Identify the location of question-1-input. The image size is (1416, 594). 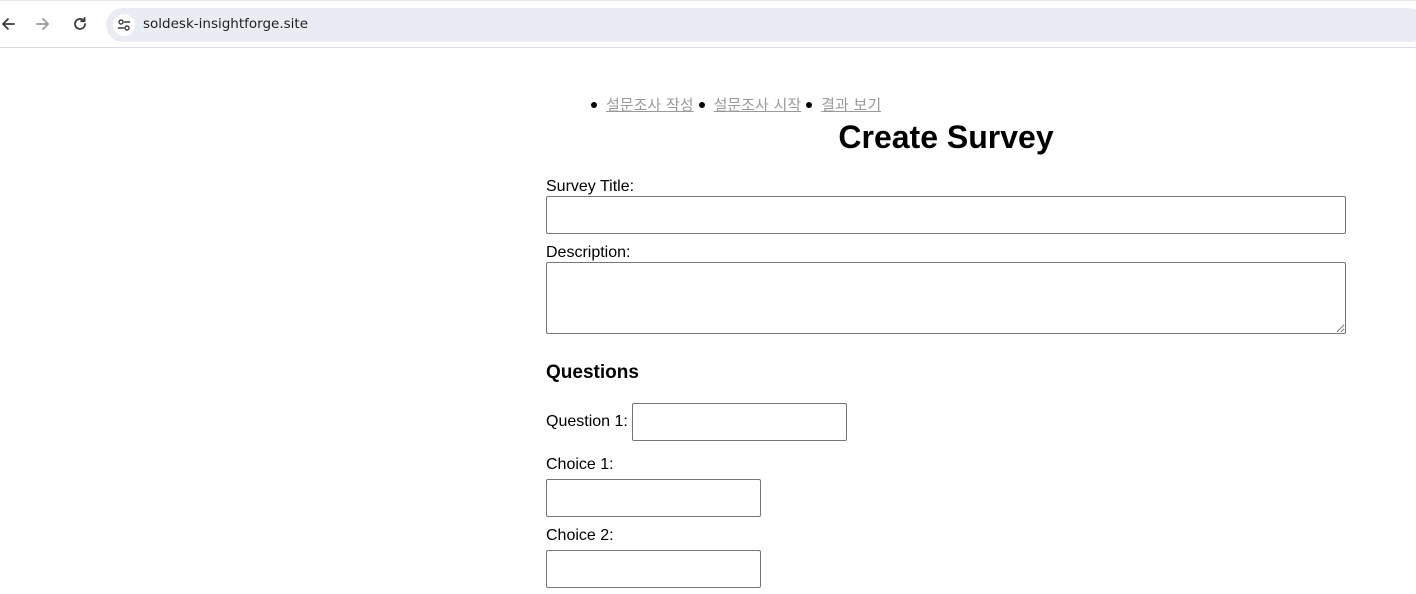
(739, 422).